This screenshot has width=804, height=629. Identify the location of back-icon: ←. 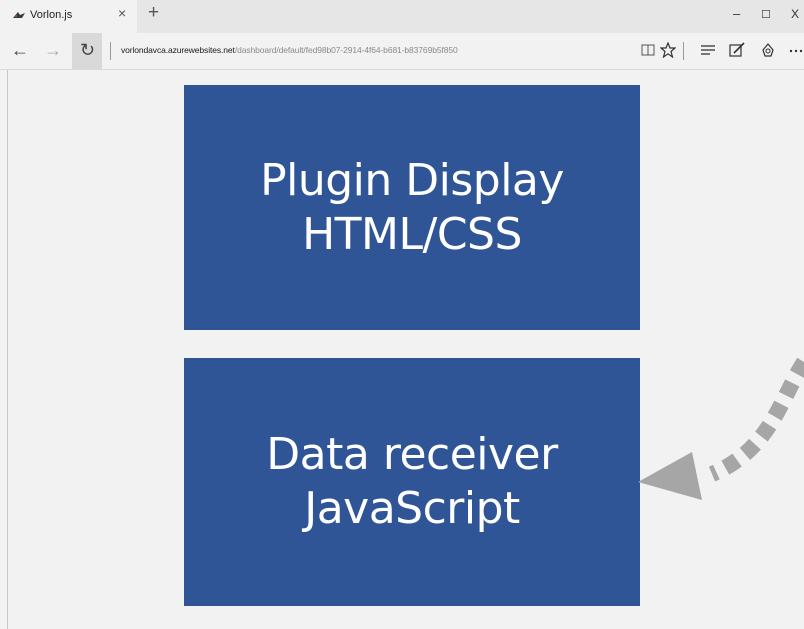
(20, 50).